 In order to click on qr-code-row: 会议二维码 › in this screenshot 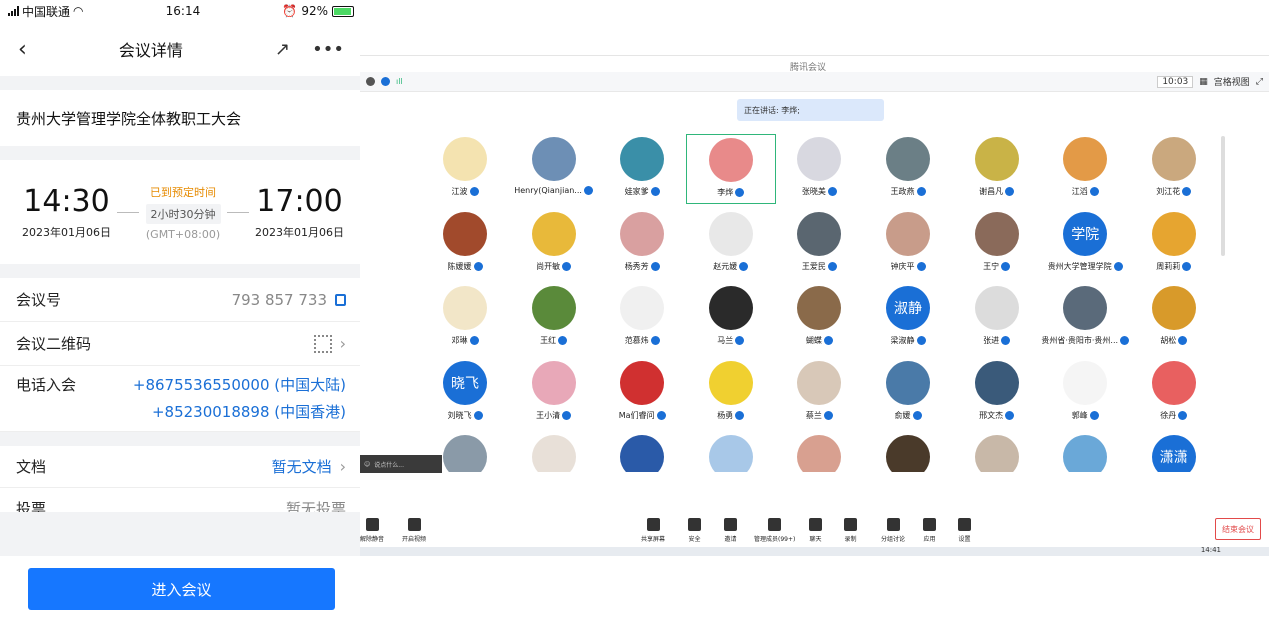, I will do `click(180, 344)`.